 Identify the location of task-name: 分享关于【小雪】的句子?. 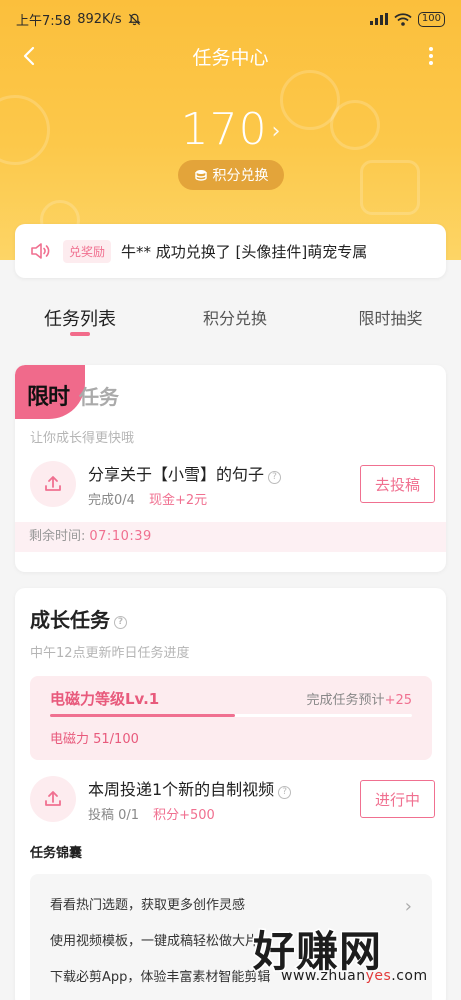
(185, 473).